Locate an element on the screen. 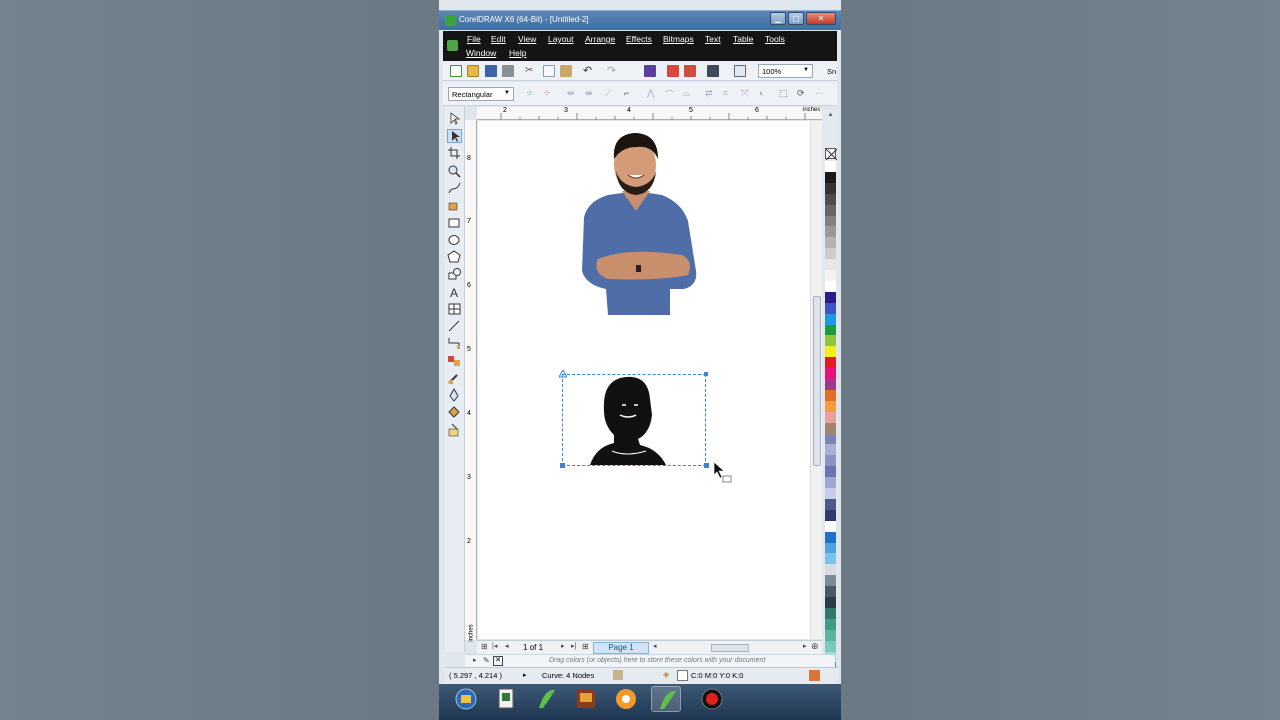 This screenshot has height=720, width=1280. snap-to-label: Sn is located at coordinates (831, 71).